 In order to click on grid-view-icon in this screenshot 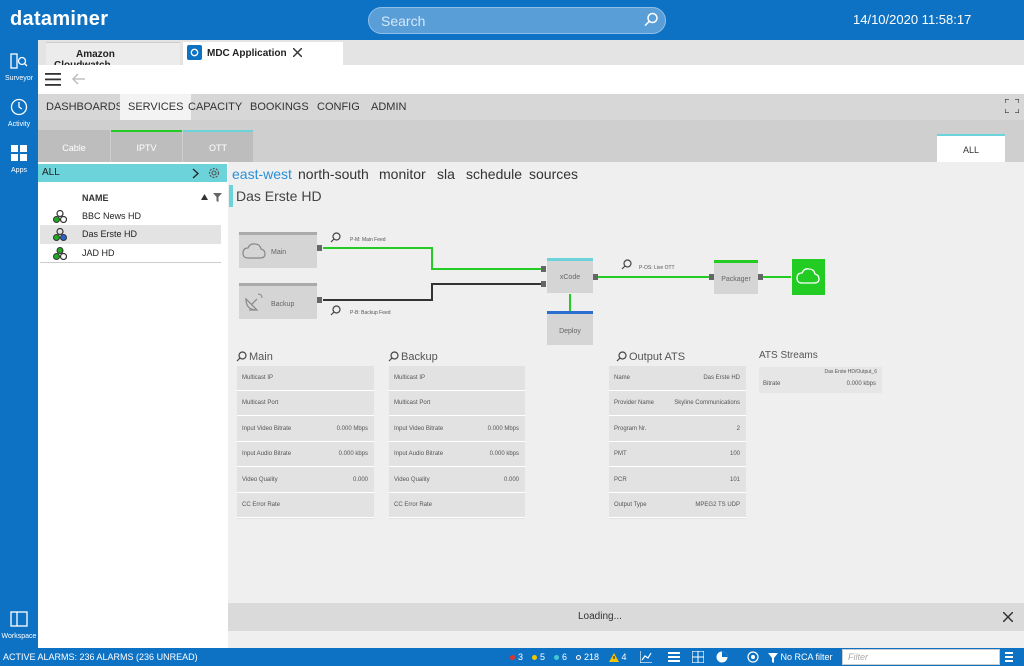, I will do `click(698, 657)`.